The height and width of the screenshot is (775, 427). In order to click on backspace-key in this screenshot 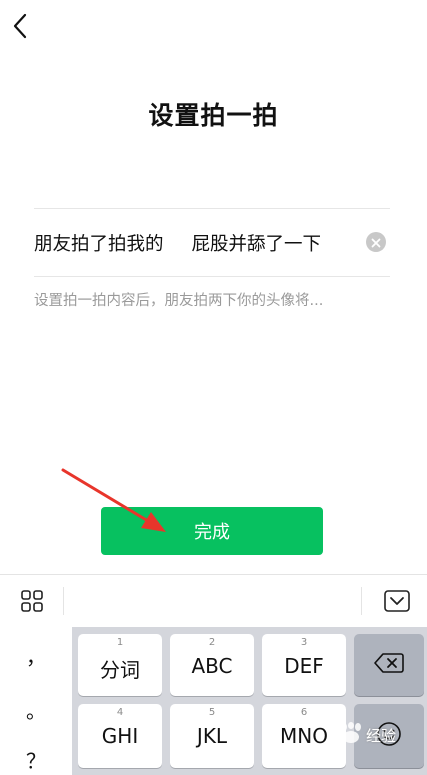, I will do `click(389, 665)`.